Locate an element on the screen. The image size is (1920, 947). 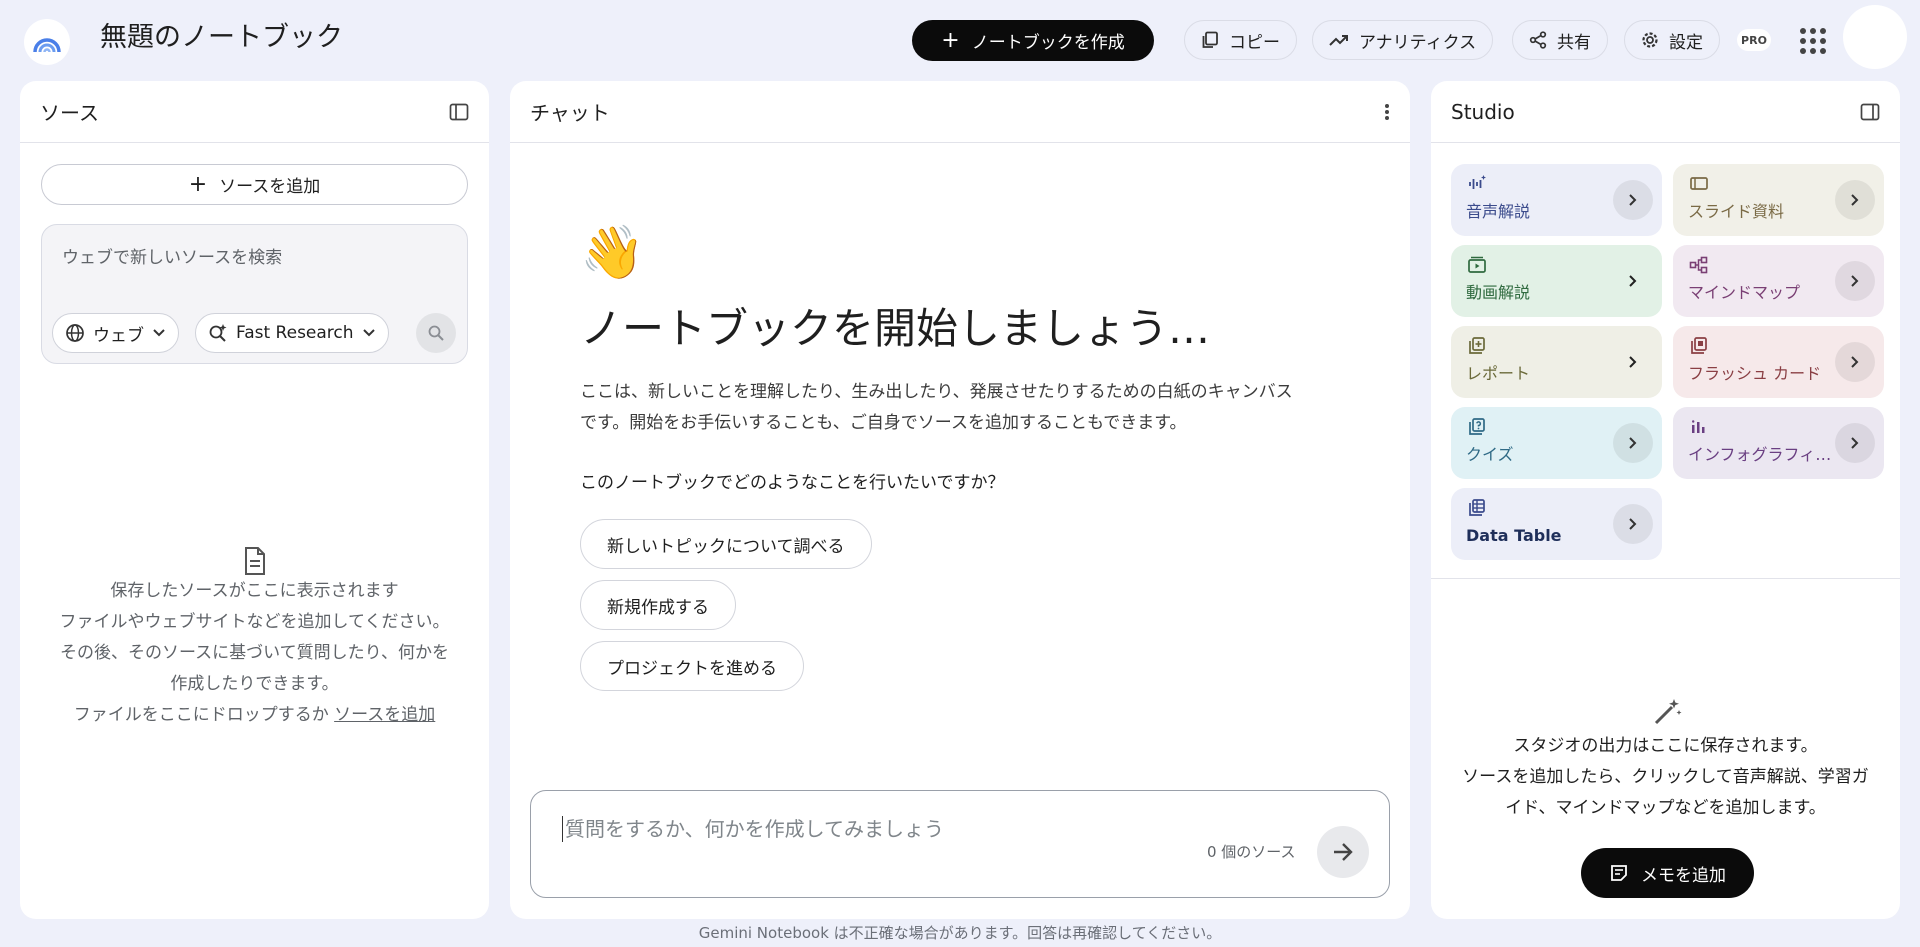
chat-input-box: 質問をするか、何かを作成してみましょう 0 個のソース is located at coordinates (960, 844).